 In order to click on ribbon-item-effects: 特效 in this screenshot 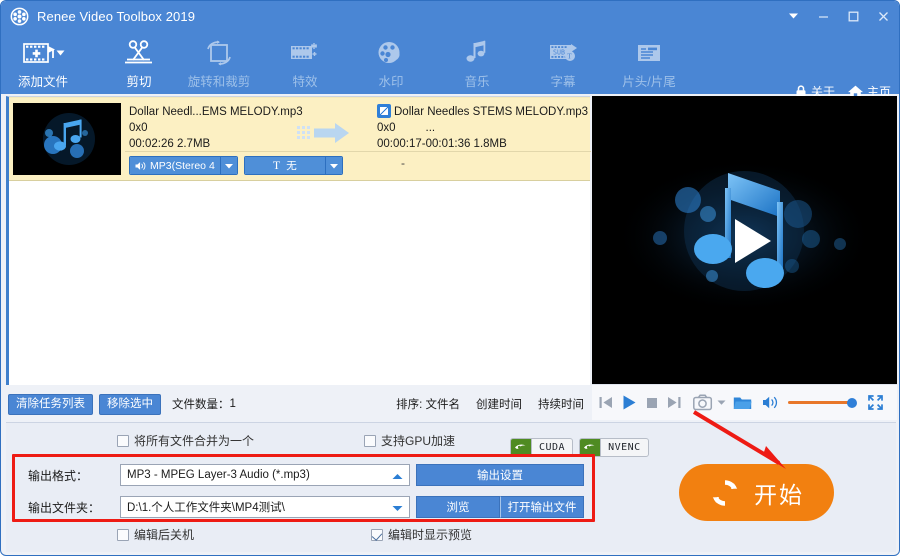, I will do `click(305, 64)`.